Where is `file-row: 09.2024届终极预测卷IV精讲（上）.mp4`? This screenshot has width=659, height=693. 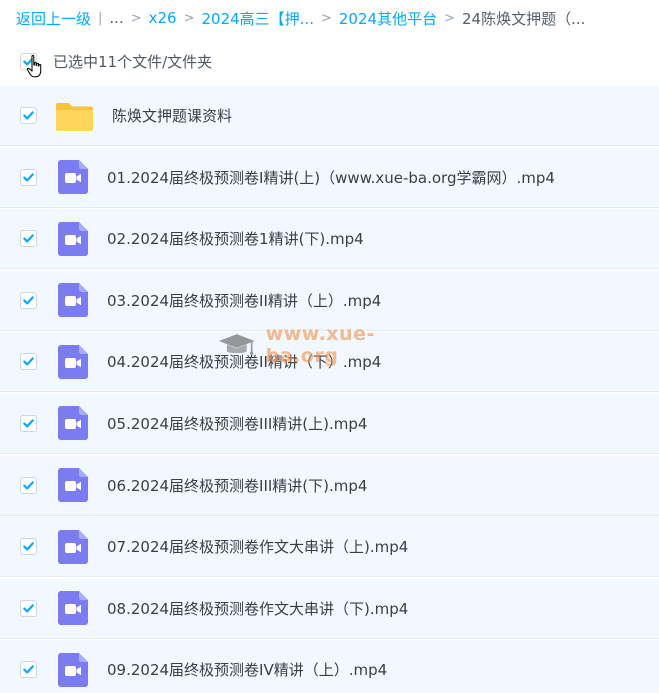
file-row: 09.2024届终极预测卷IV精讲（上）.mp4 is located at coordinates (329, 666).